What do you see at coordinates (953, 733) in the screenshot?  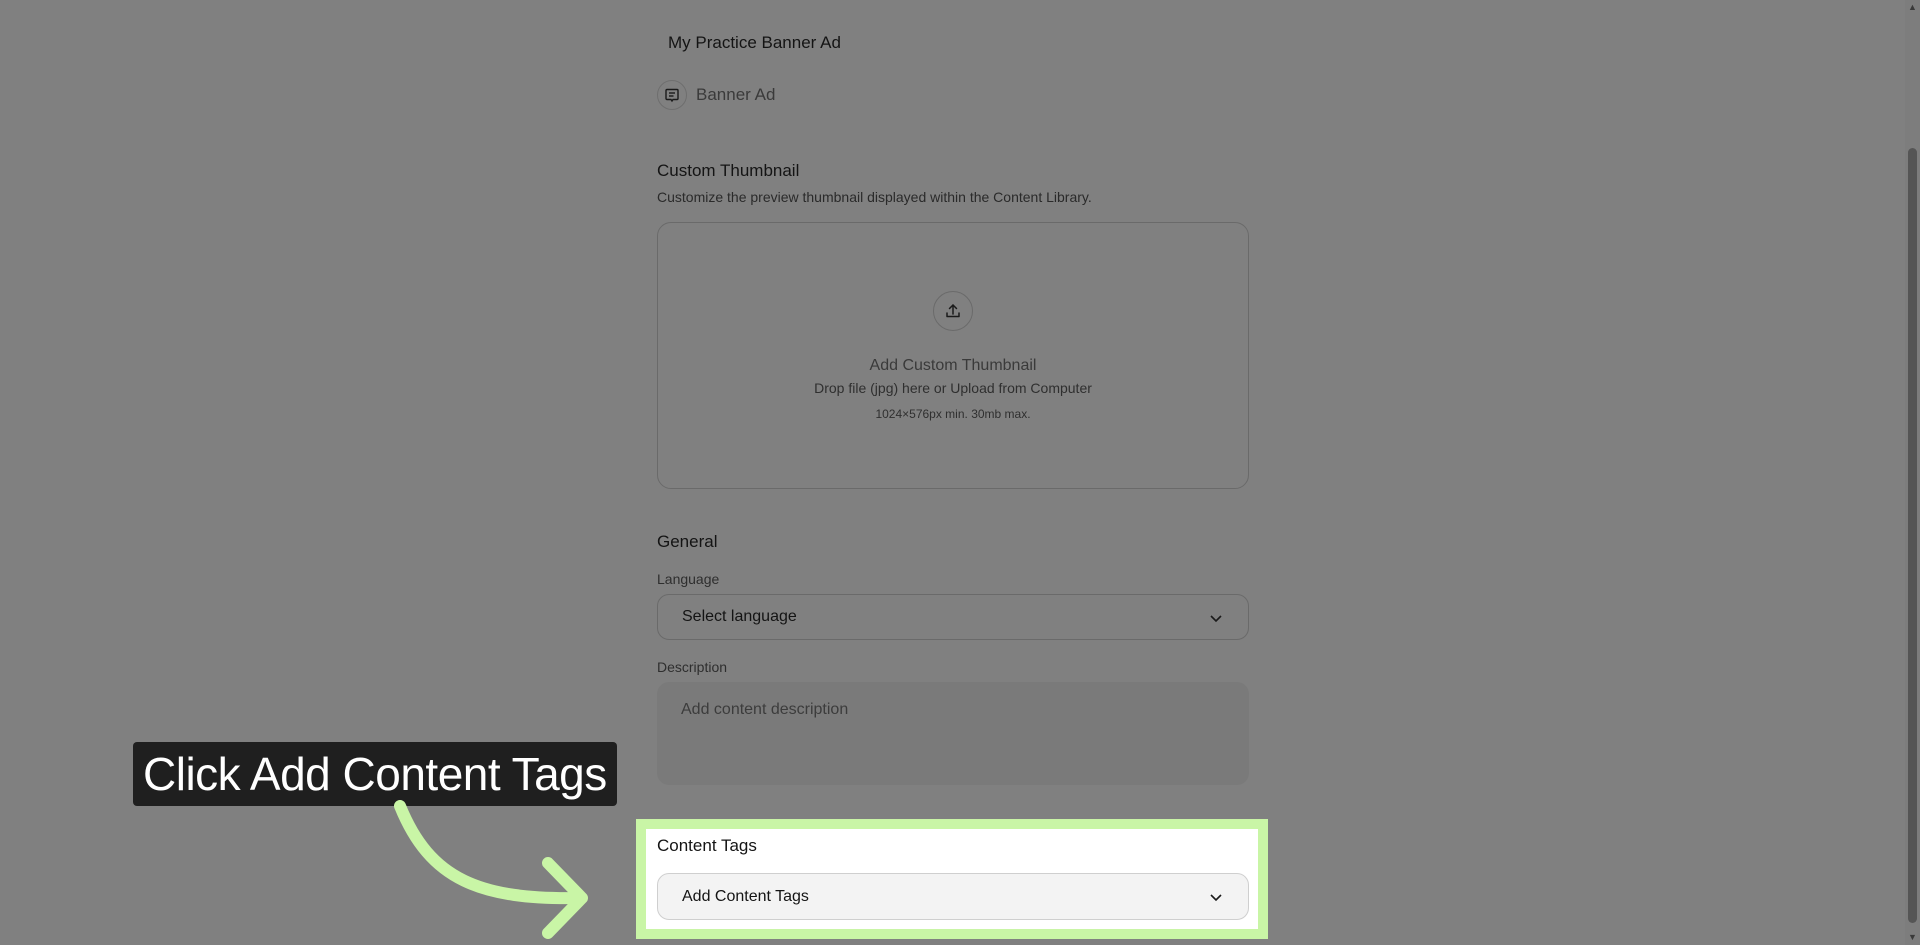 I see `description-textarea: Add content description` at bounding box center [953, 733].